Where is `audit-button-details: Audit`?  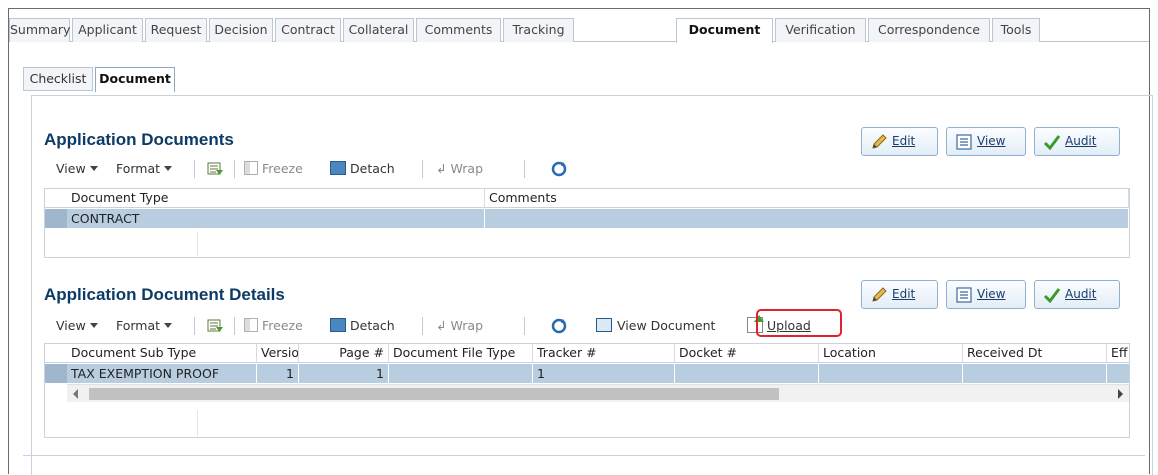 audit-button-details: Audit is located at coordinates (1077, 294).